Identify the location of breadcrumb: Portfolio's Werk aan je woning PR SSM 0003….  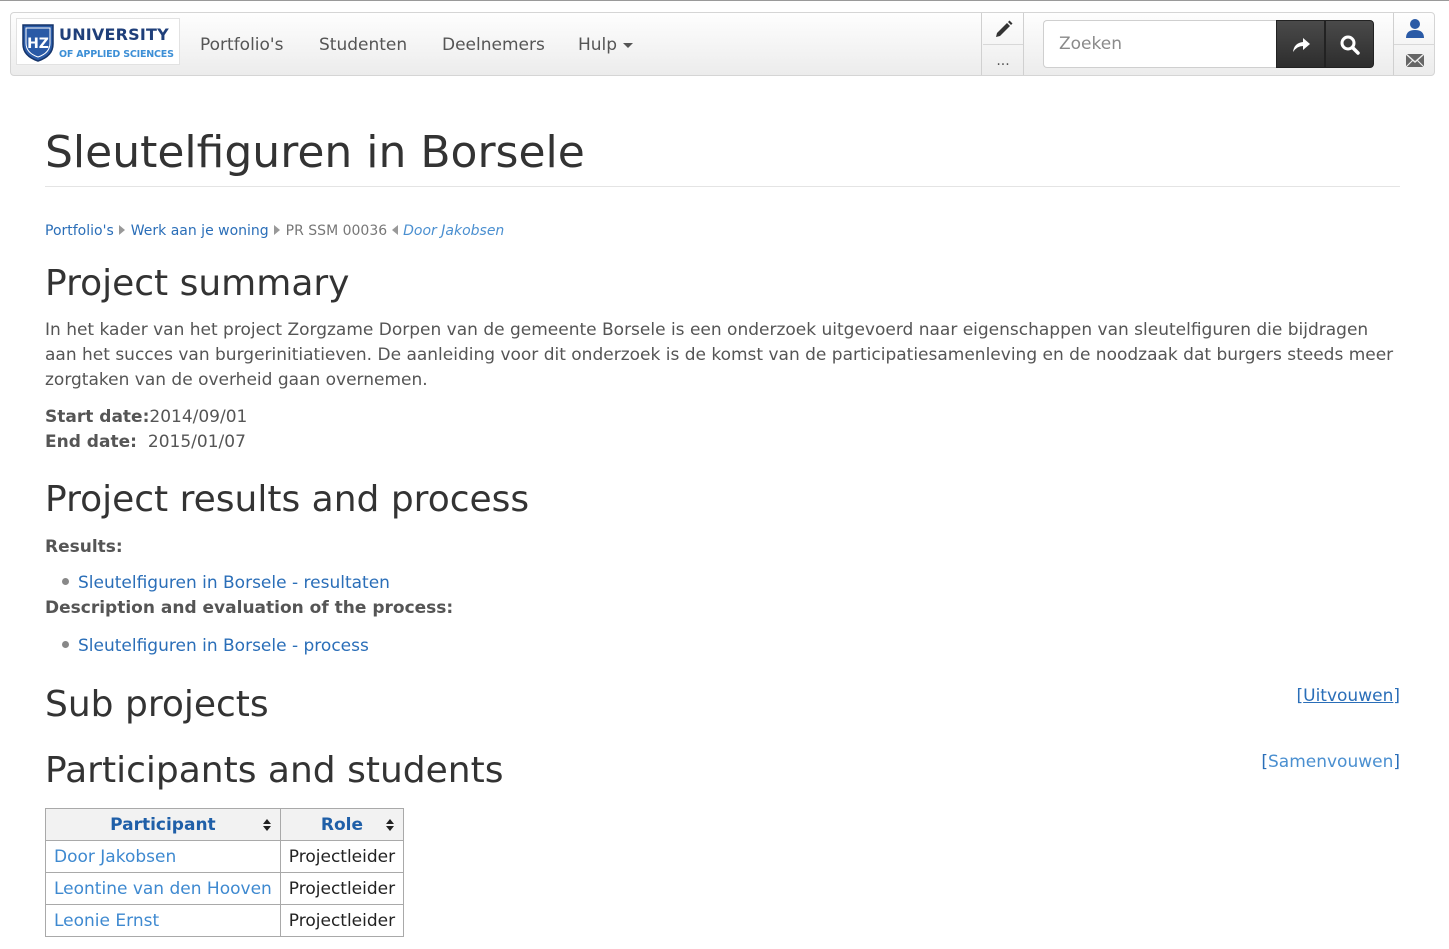
(274, 231).